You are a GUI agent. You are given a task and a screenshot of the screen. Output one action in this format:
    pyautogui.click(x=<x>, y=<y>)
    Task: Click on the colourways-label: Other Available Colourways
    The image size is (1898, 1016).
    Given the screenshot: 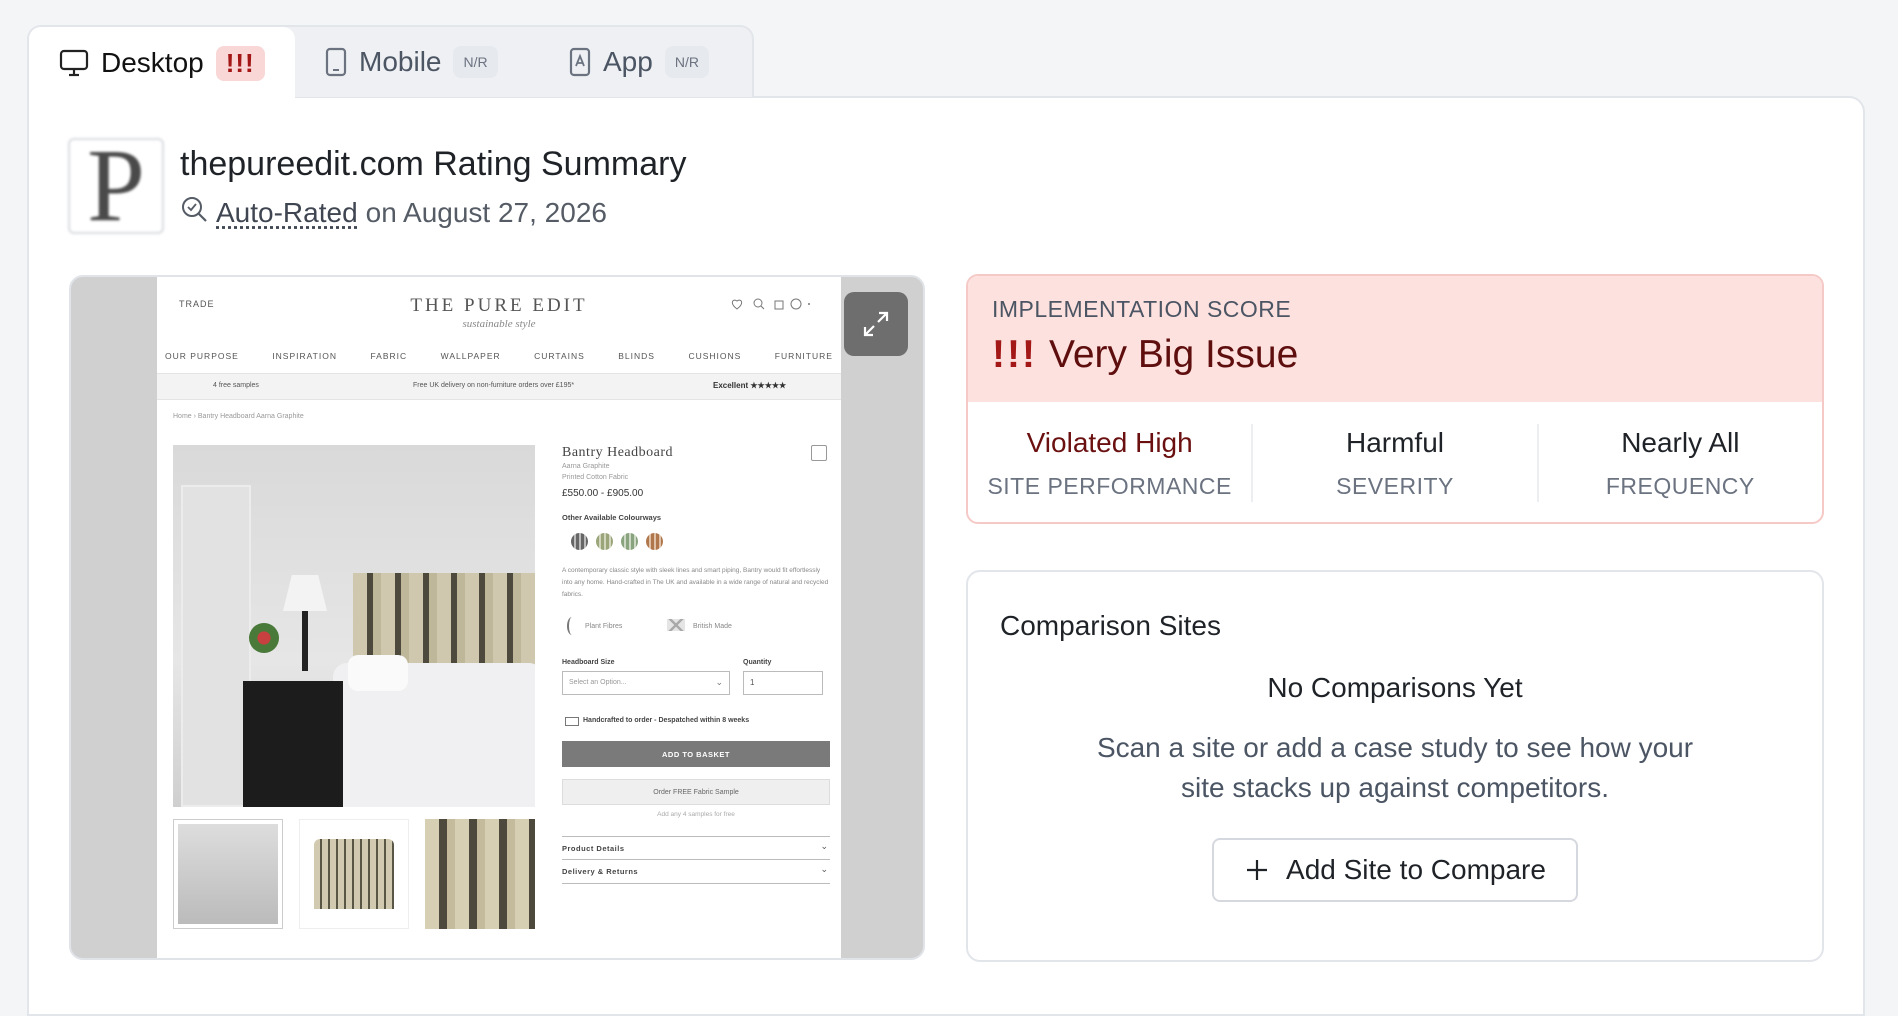 What is the action you would take?
    pyautogui.click(x=612, y=517)
    